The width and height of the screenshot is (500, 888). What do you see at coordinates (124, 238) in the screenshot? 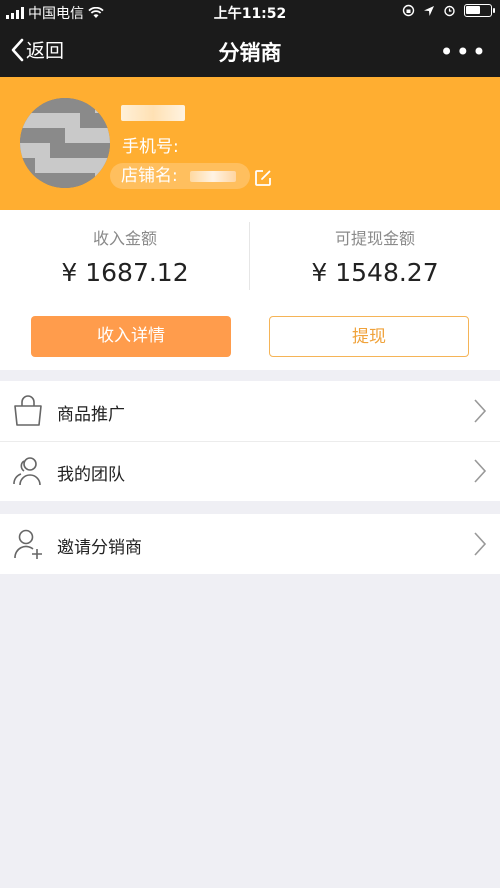
I see `income-label: 收入金额` at bounding box center [124, 238].